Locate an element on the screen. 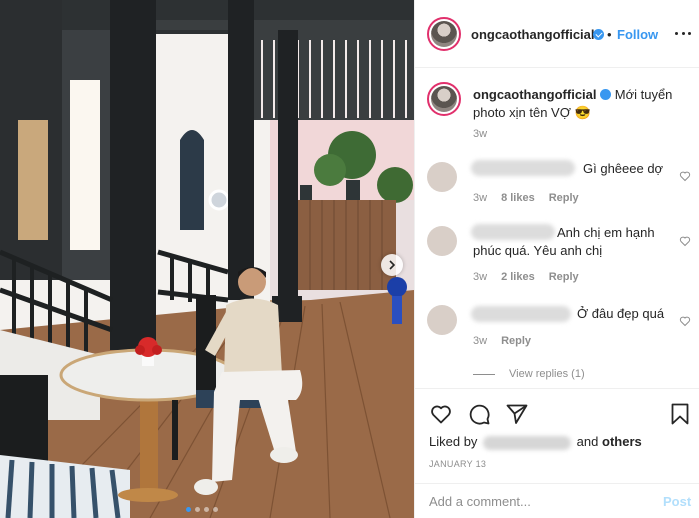  liked-by-username-blurred is located at coordinates (527, 442).